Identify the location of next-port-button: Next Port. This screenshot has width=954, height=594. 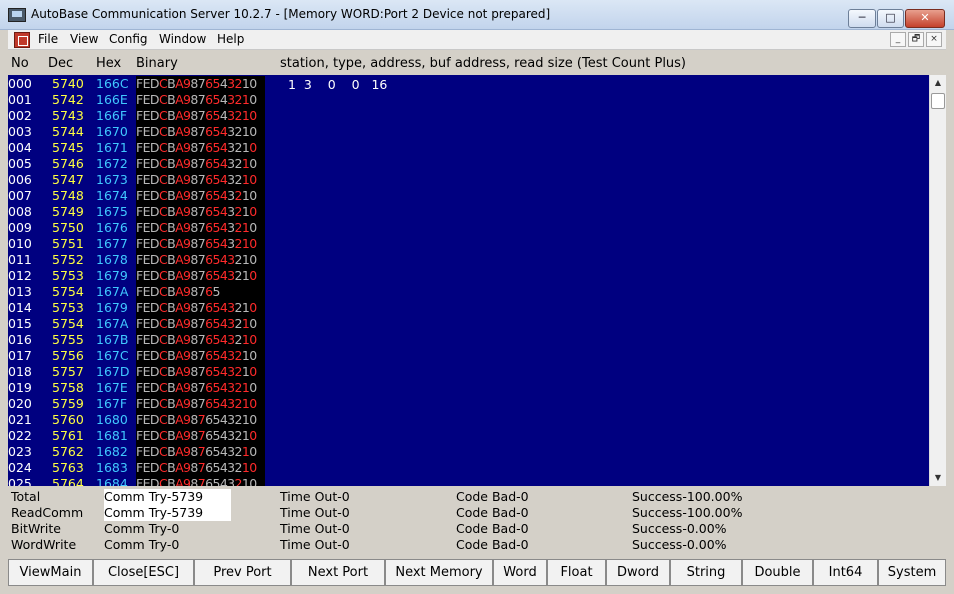
(338, 572).